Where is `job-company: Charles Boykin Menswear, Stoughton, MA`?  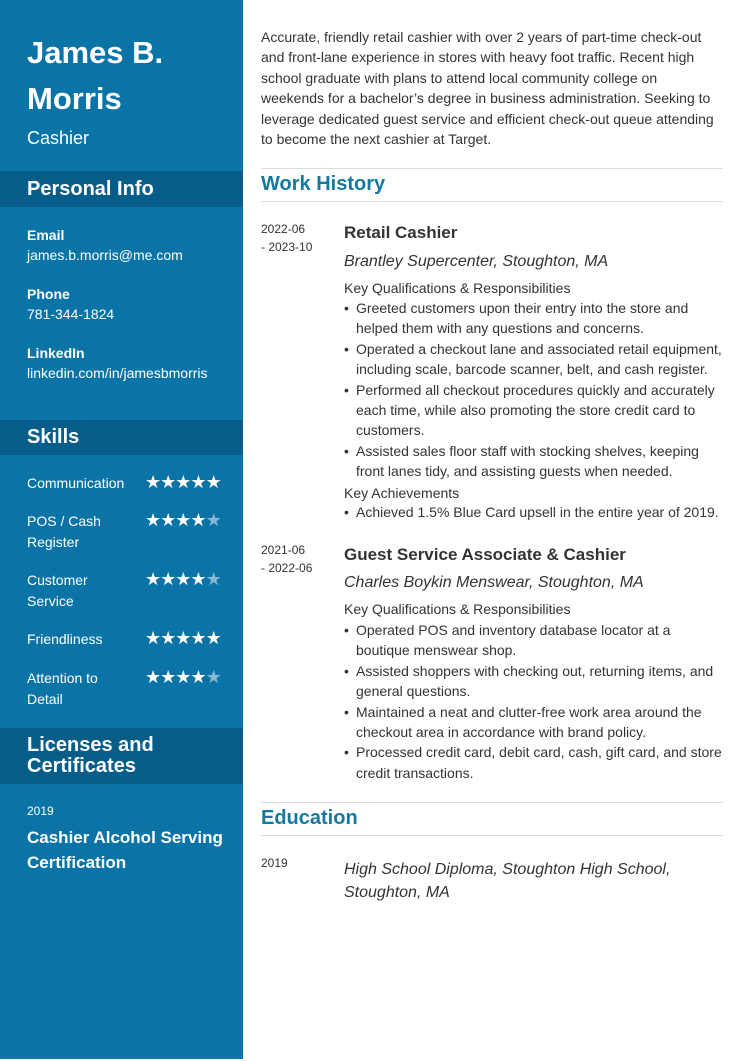 job-company: Charles Boykin Menswear, Stoughton, MA is located at coordinates (494, 582).